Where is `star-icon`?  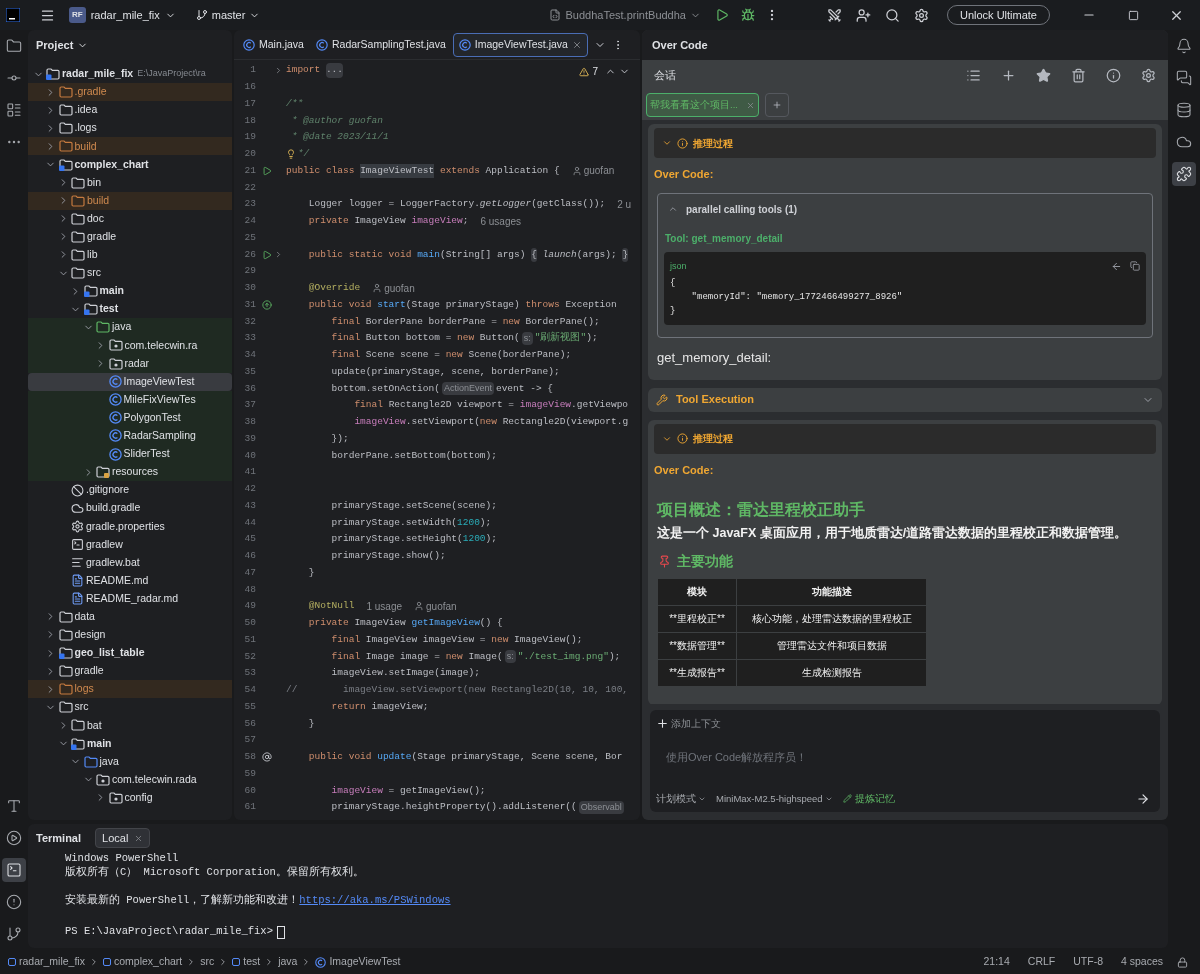 star-icon is located at coordinates (1043, 75).